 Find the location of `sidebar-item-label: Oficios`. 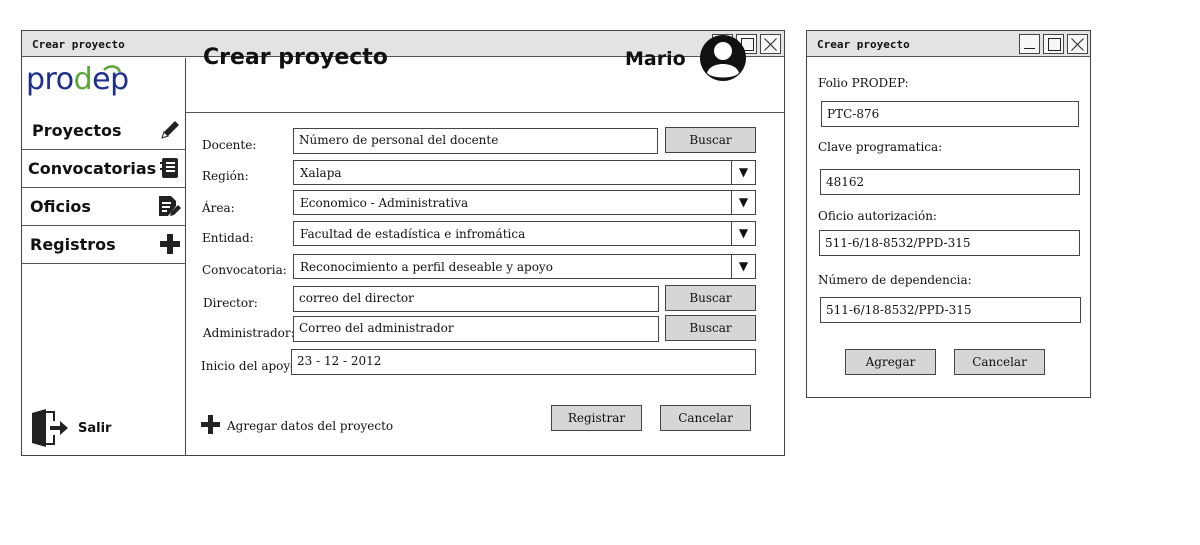

sidebar-item-label: Oficios is located at coordinates (60, 206).